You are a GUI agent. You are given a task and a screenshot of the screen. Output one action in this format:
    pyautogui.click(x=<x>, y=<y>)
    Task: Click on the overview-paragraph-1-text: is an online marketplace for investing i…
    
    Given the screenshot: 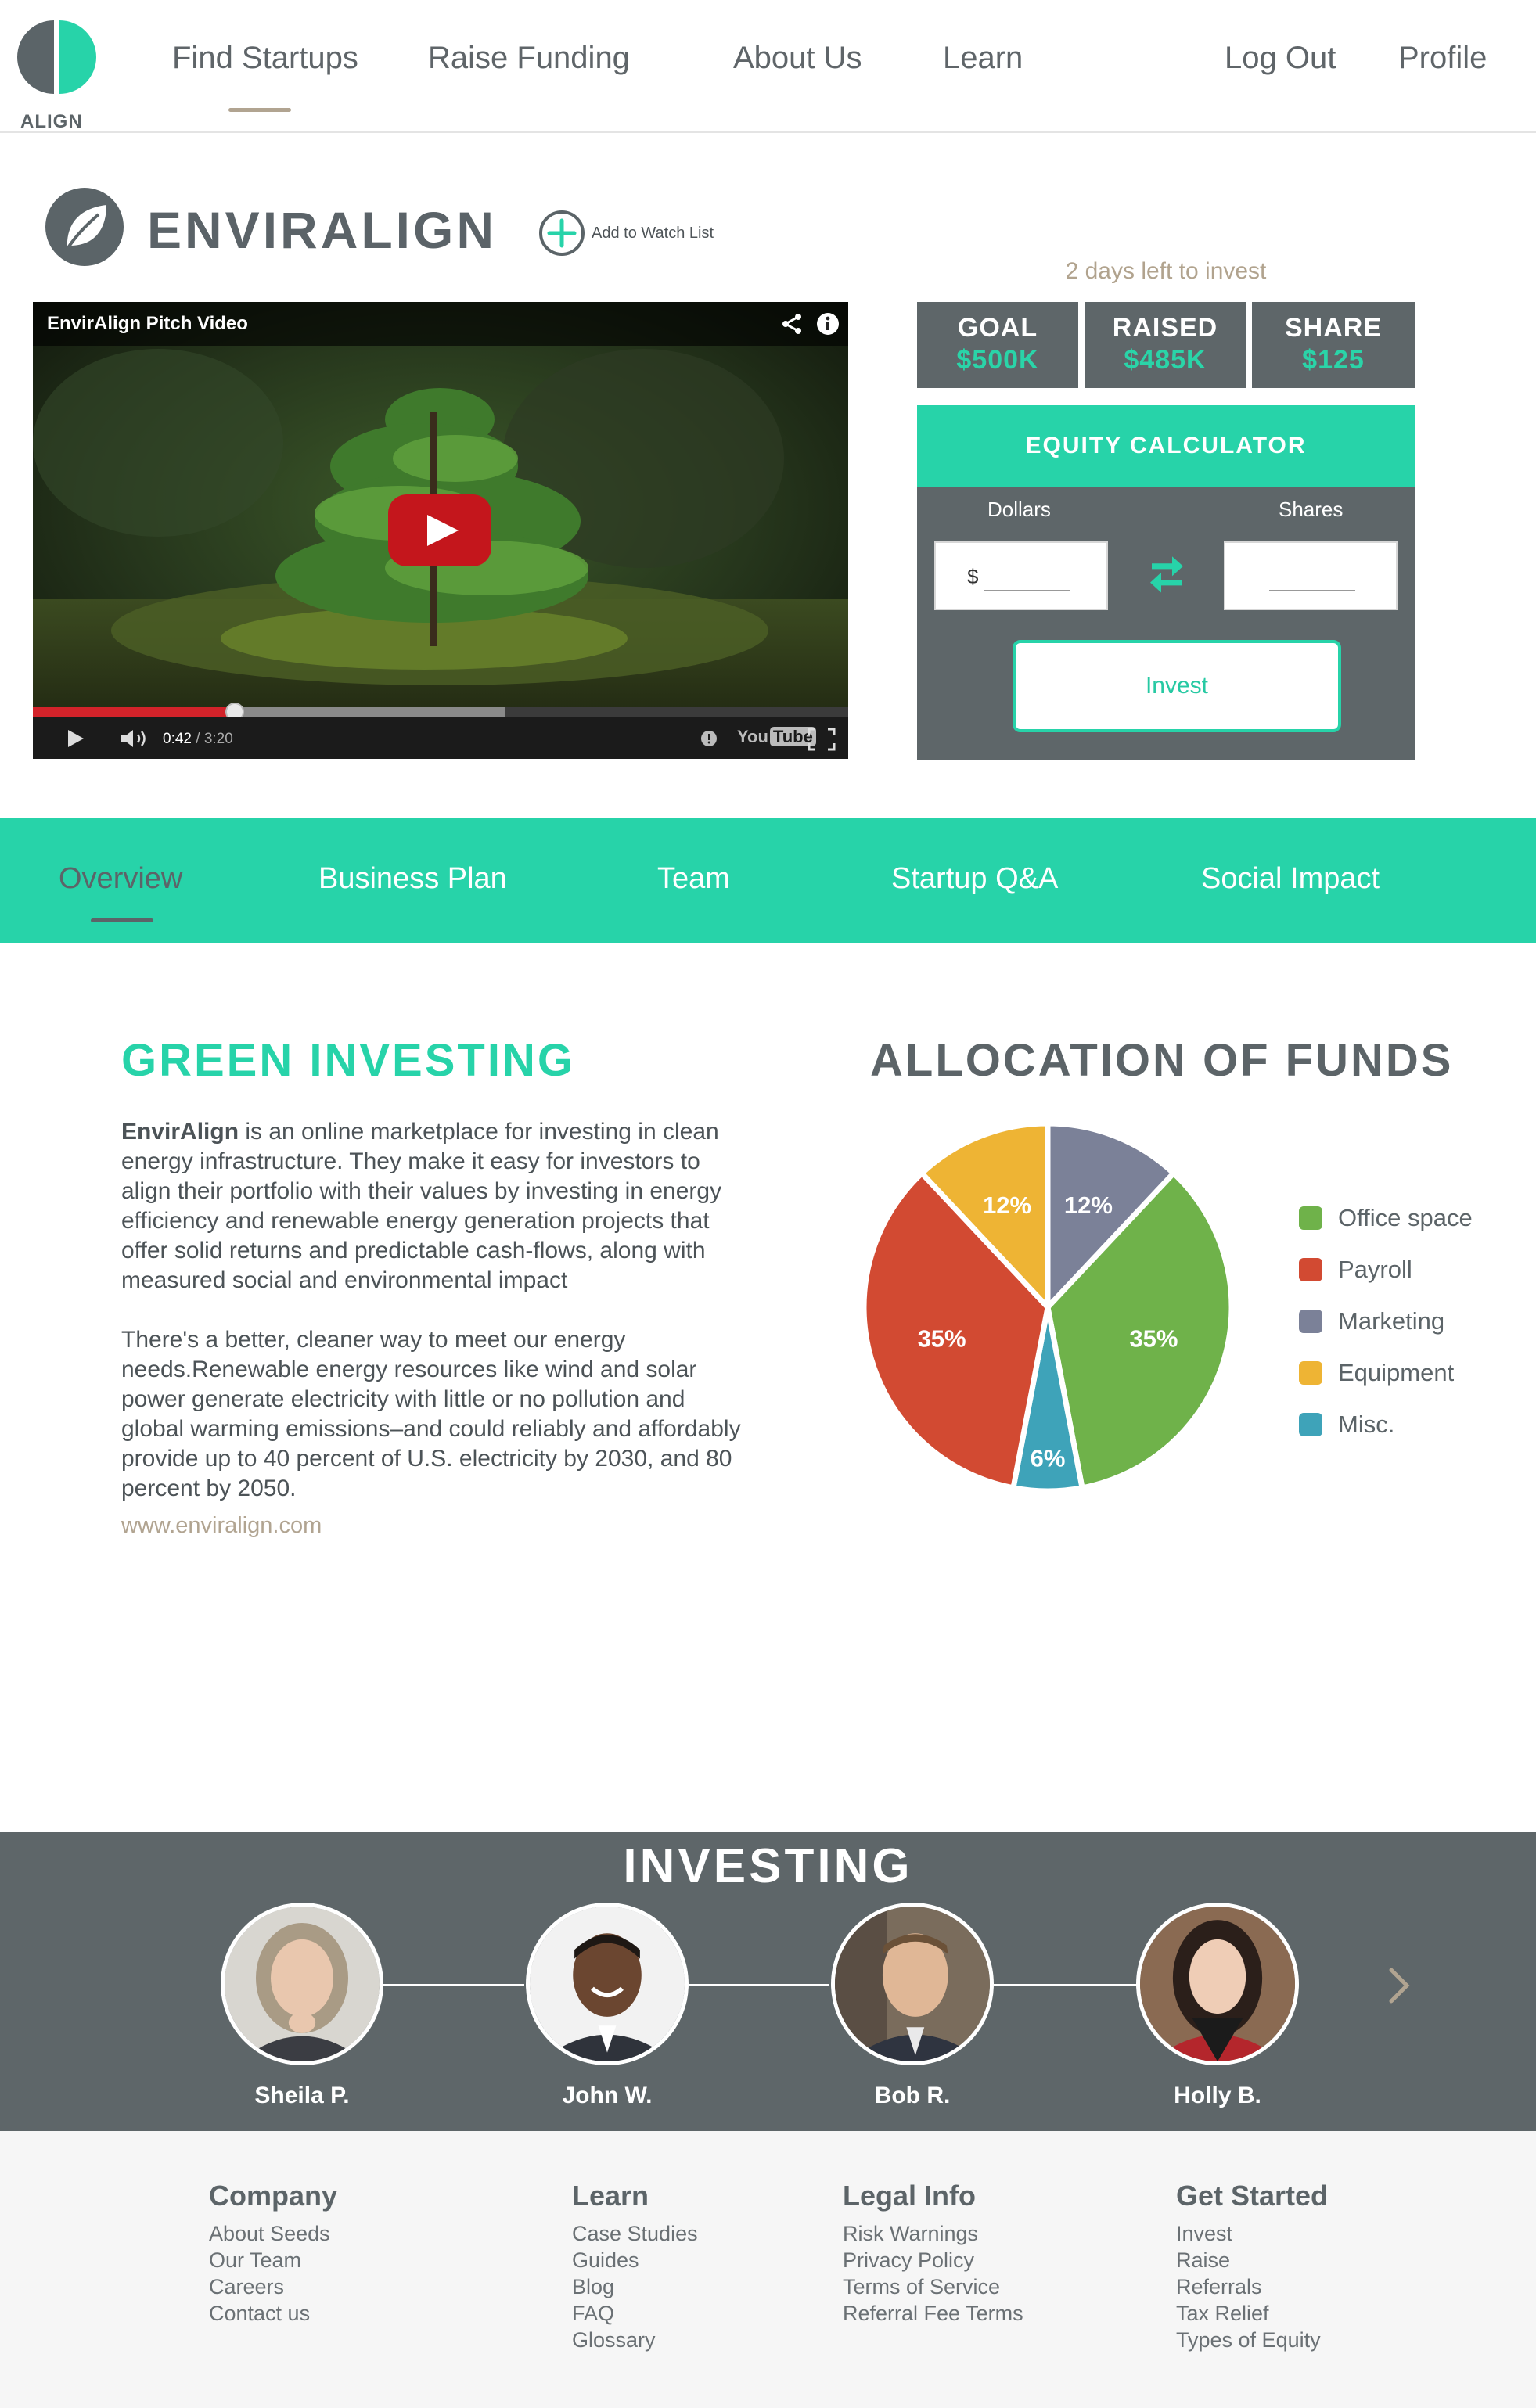 What is the action you would take?
    pyautogui.click(x=421, y=1206)
    